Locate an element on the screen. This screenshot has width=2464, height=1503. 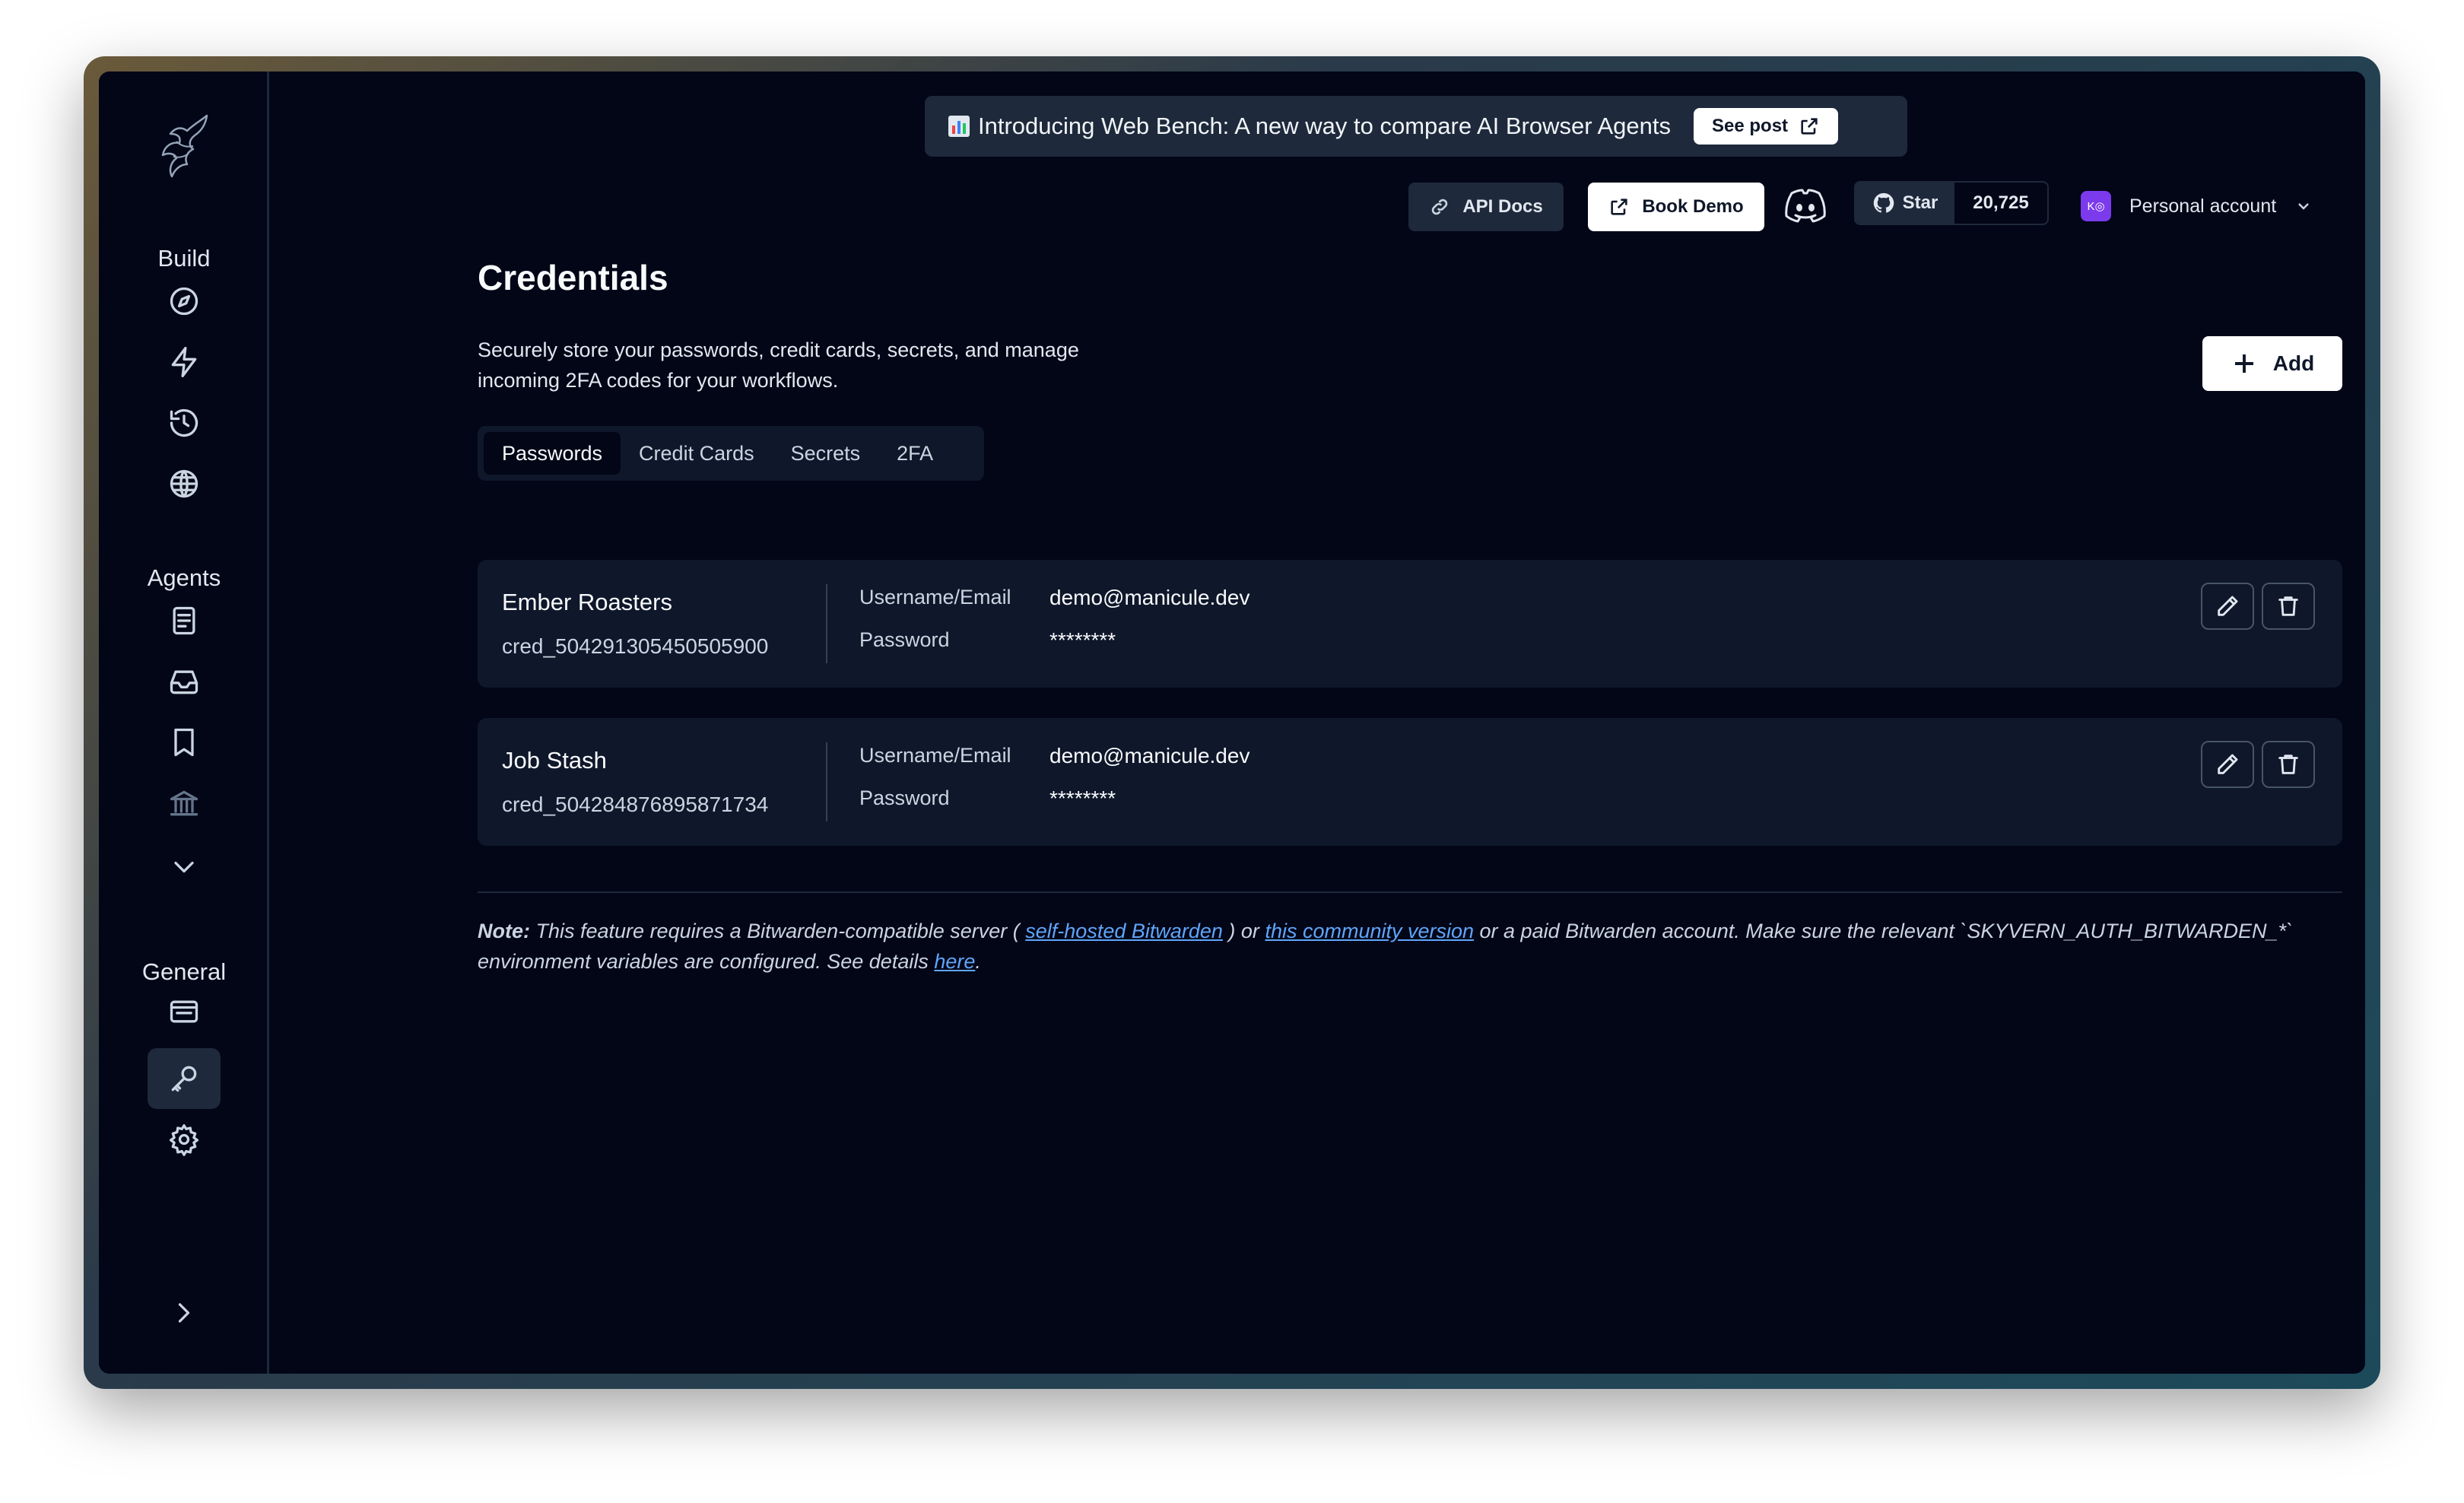
discord-icon is located at coordinates (1805, 206).